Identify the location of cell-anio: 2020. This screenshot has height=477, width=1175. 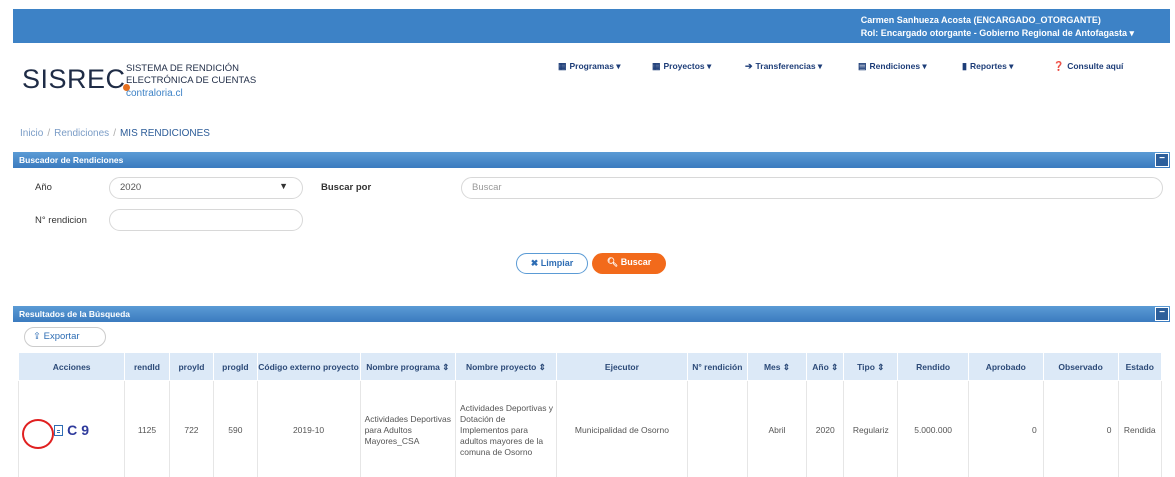
(825, 428).